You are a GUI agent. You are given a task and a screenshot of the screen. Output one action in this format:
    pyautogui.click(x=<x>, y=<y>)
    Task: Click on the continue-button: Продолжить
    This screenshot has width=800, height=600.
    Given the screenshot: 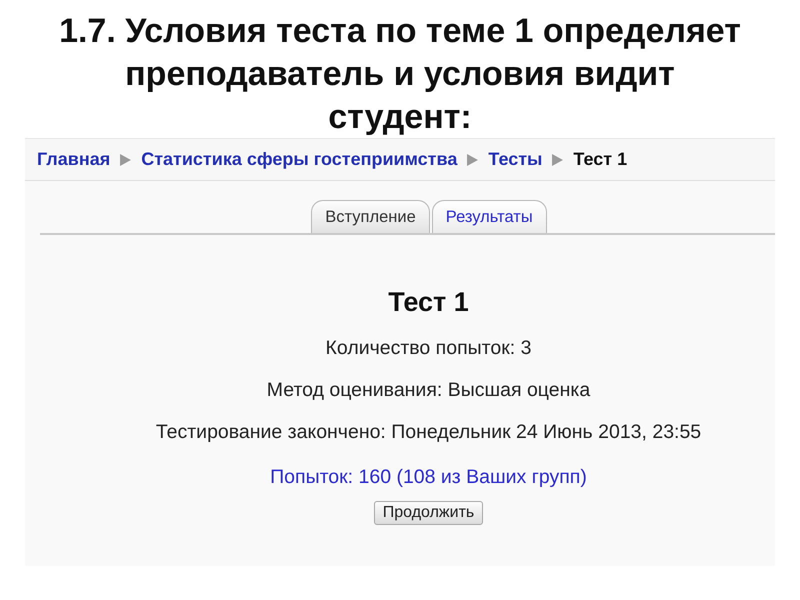 What is the action you would take?
    pyautogui.click(x=429, y=513)
    